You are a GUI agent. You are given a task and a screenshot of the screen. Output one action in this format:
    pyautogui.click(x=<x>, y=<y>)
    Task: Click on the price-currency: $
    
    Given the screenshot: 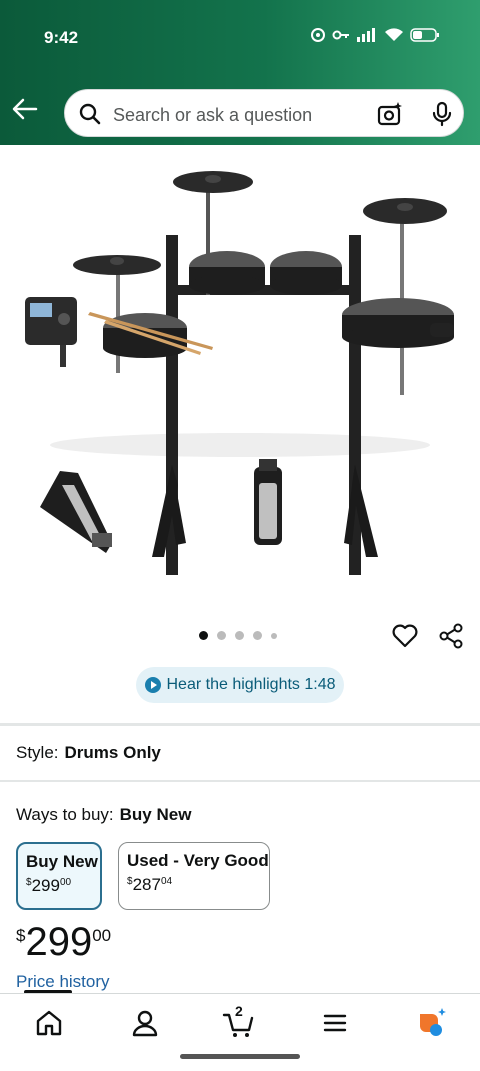 What is the action you would take?
    pyautogui.click(x=21, y=935)
    